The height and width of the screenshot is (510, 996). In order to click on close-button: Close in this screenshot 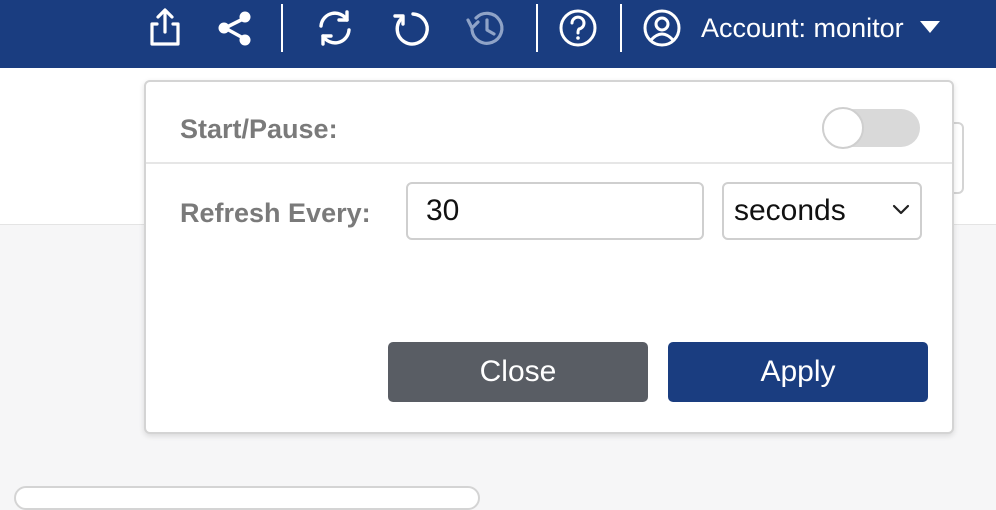, I will do `click(518, 372)`.